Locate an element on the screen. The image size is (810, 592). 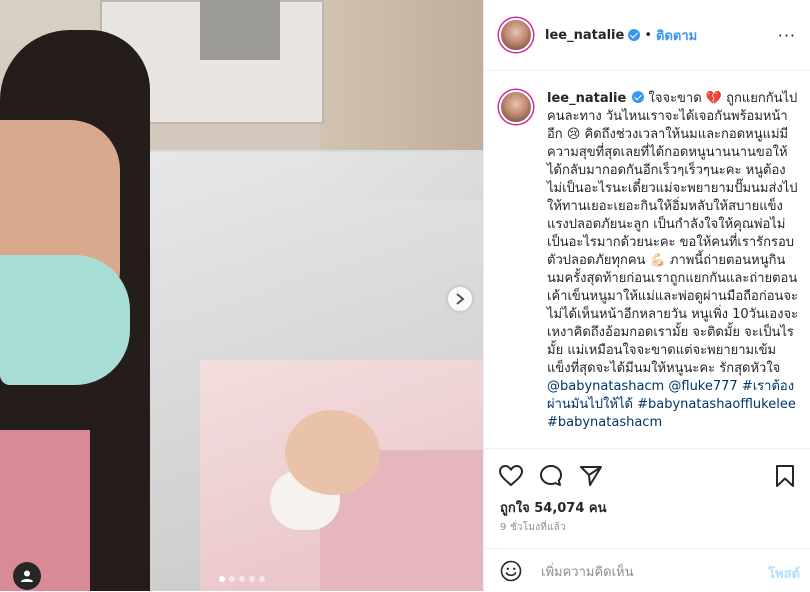
carousel-indicator is located at coordinates (242, 579).